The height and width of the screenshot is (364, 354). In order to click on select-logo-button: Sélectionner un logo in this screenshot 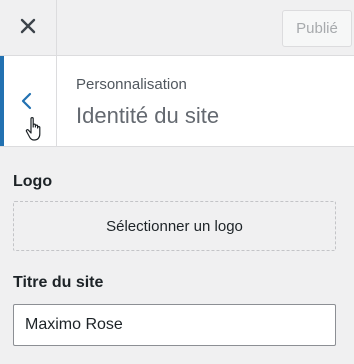, I will do `click(174, 226)`.